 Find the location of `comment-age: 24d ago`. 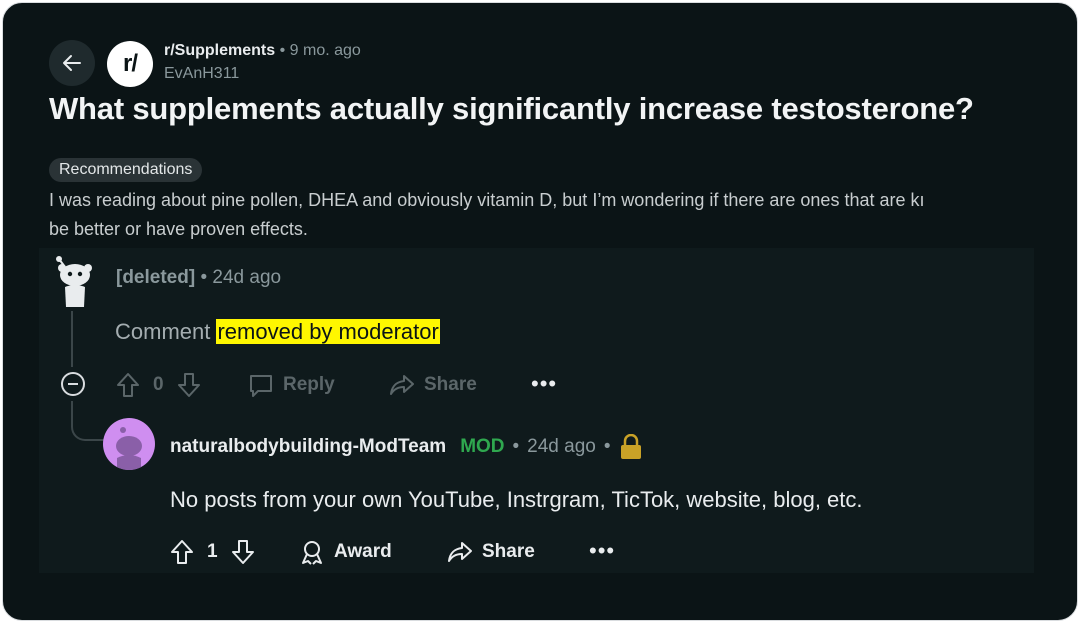

comment-age: 24d ago is located at coordinates (247, 277).